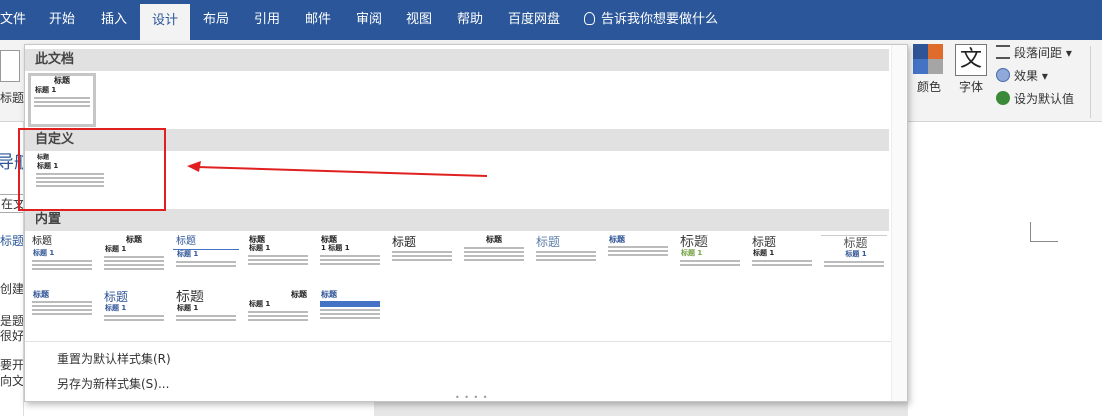  Describe the element at coordinates (457, 60) in the screenshot. I see `section-this-document: 此文档` at that location.